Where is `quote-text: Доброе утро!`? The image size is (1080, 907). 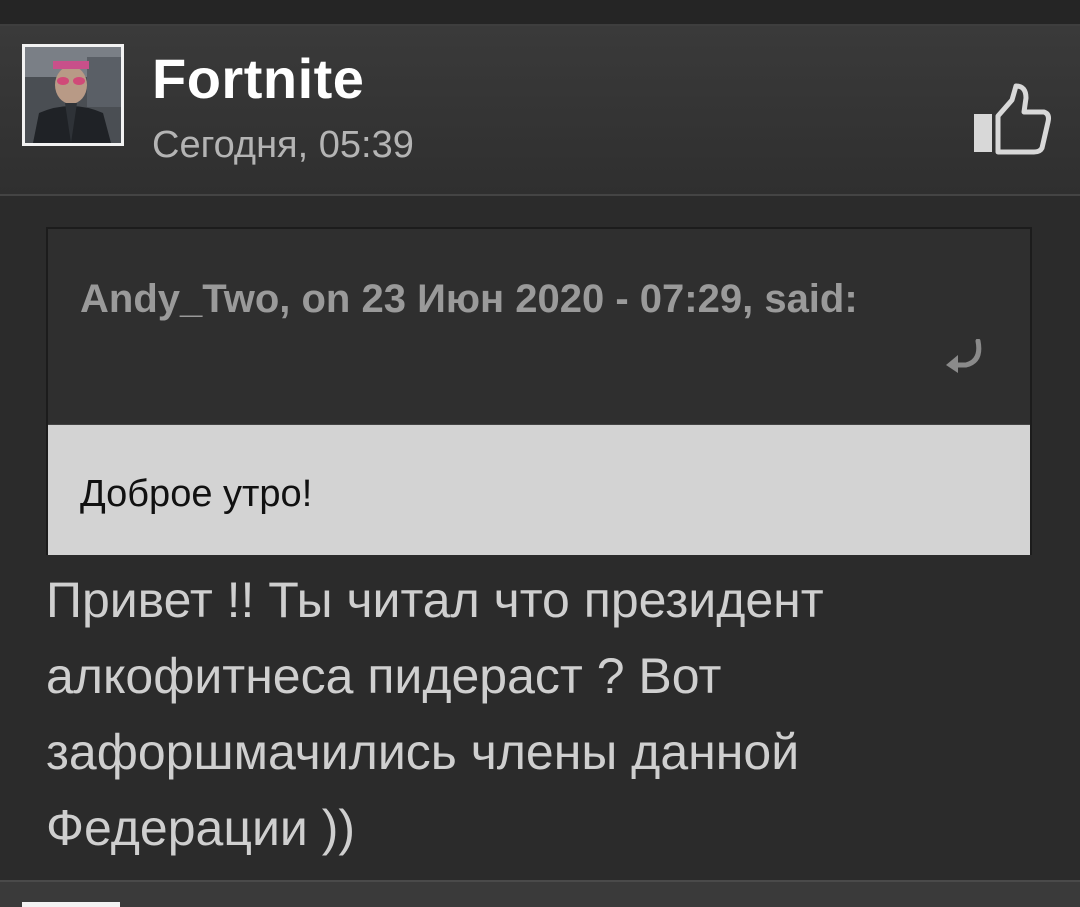
quote-text: Доброе утро! is located at coordinates (196, 494).